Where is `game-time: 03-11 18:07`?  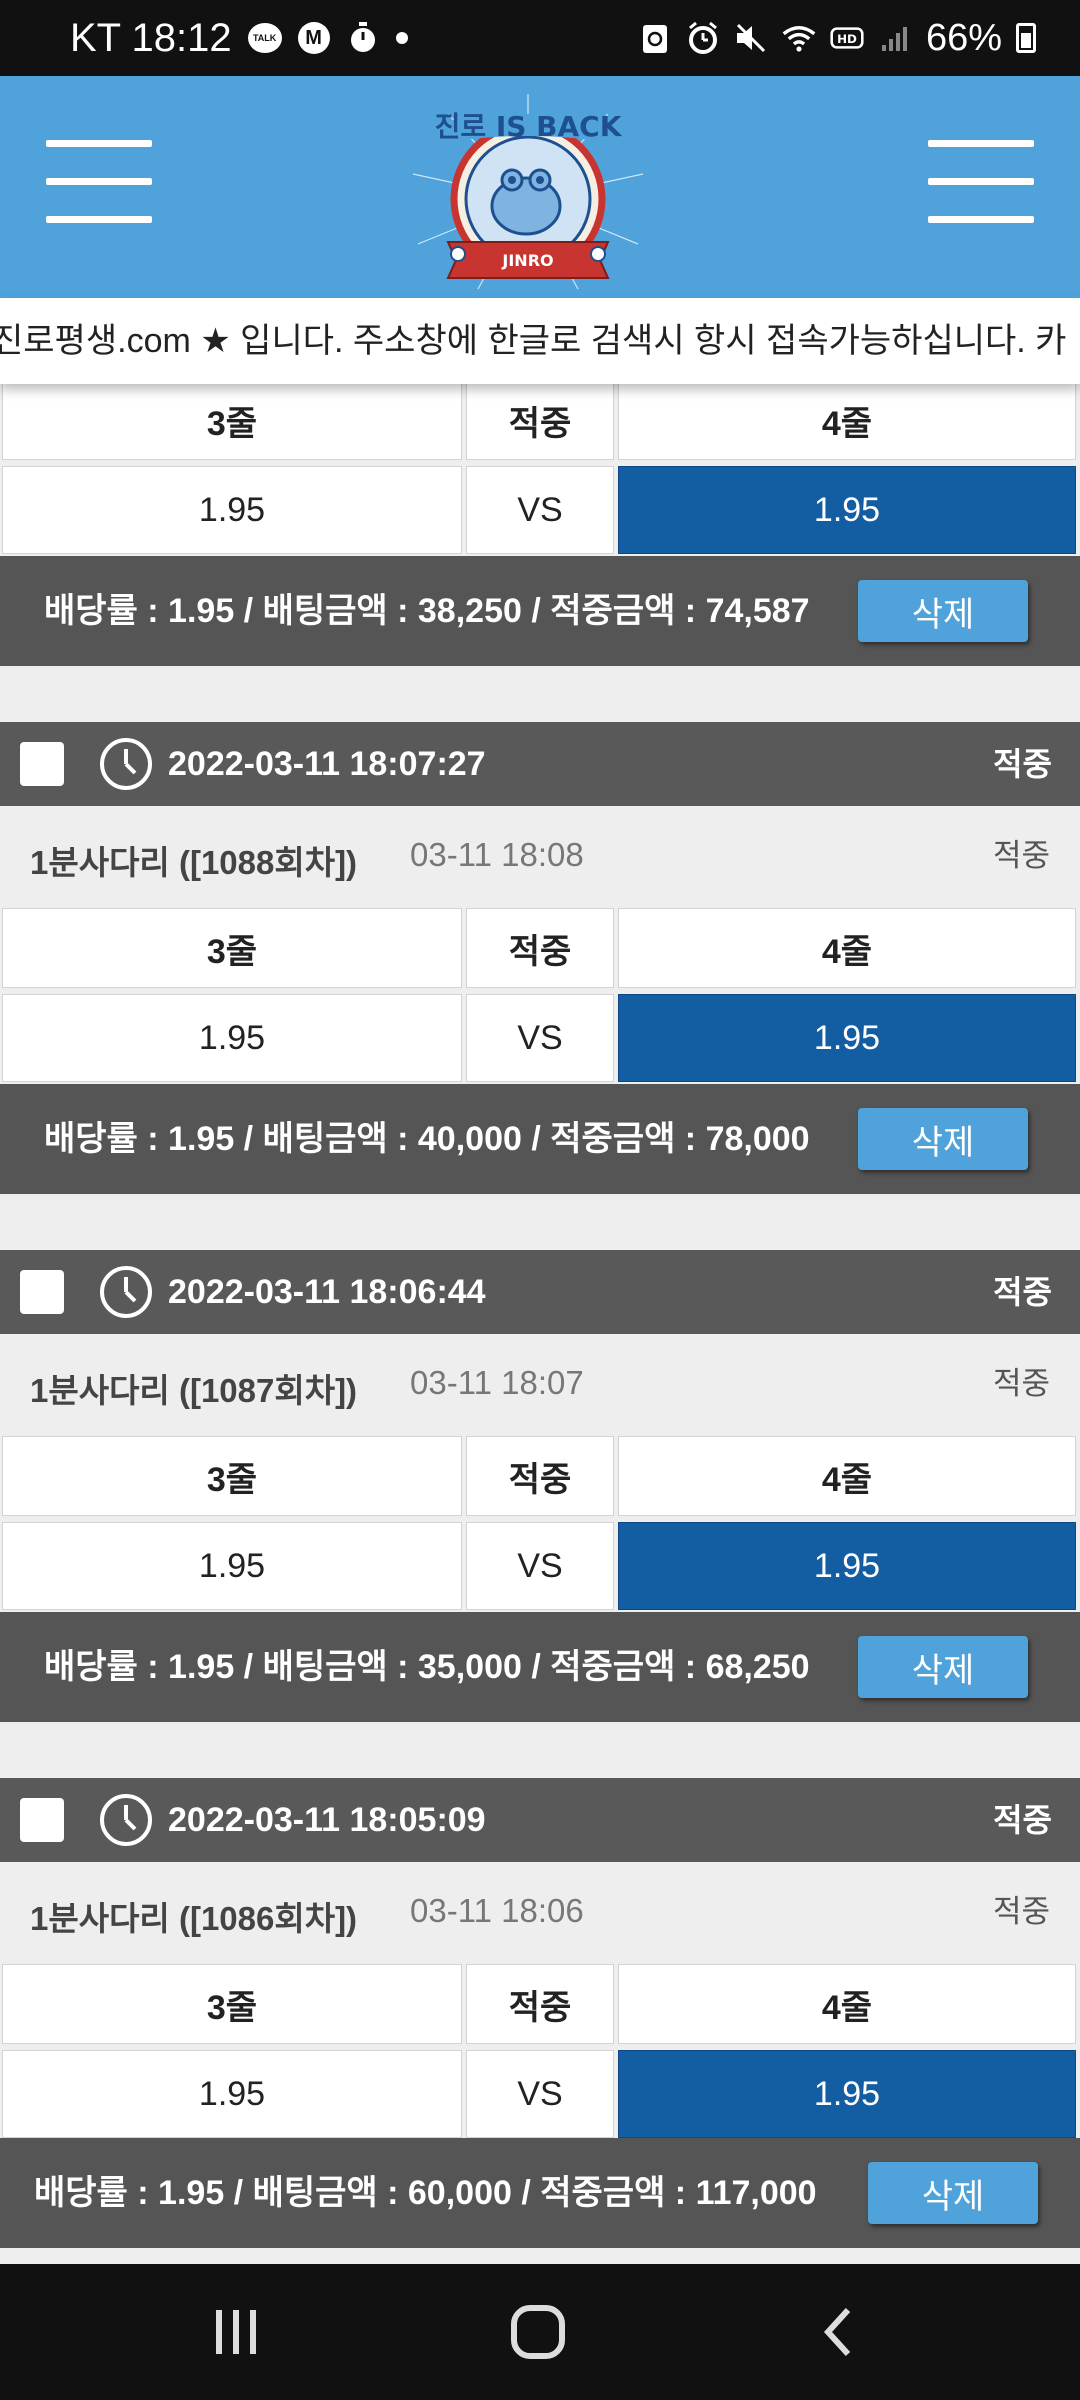 game-time: 03-11 18:07 is located at coordinates (497, 1382).